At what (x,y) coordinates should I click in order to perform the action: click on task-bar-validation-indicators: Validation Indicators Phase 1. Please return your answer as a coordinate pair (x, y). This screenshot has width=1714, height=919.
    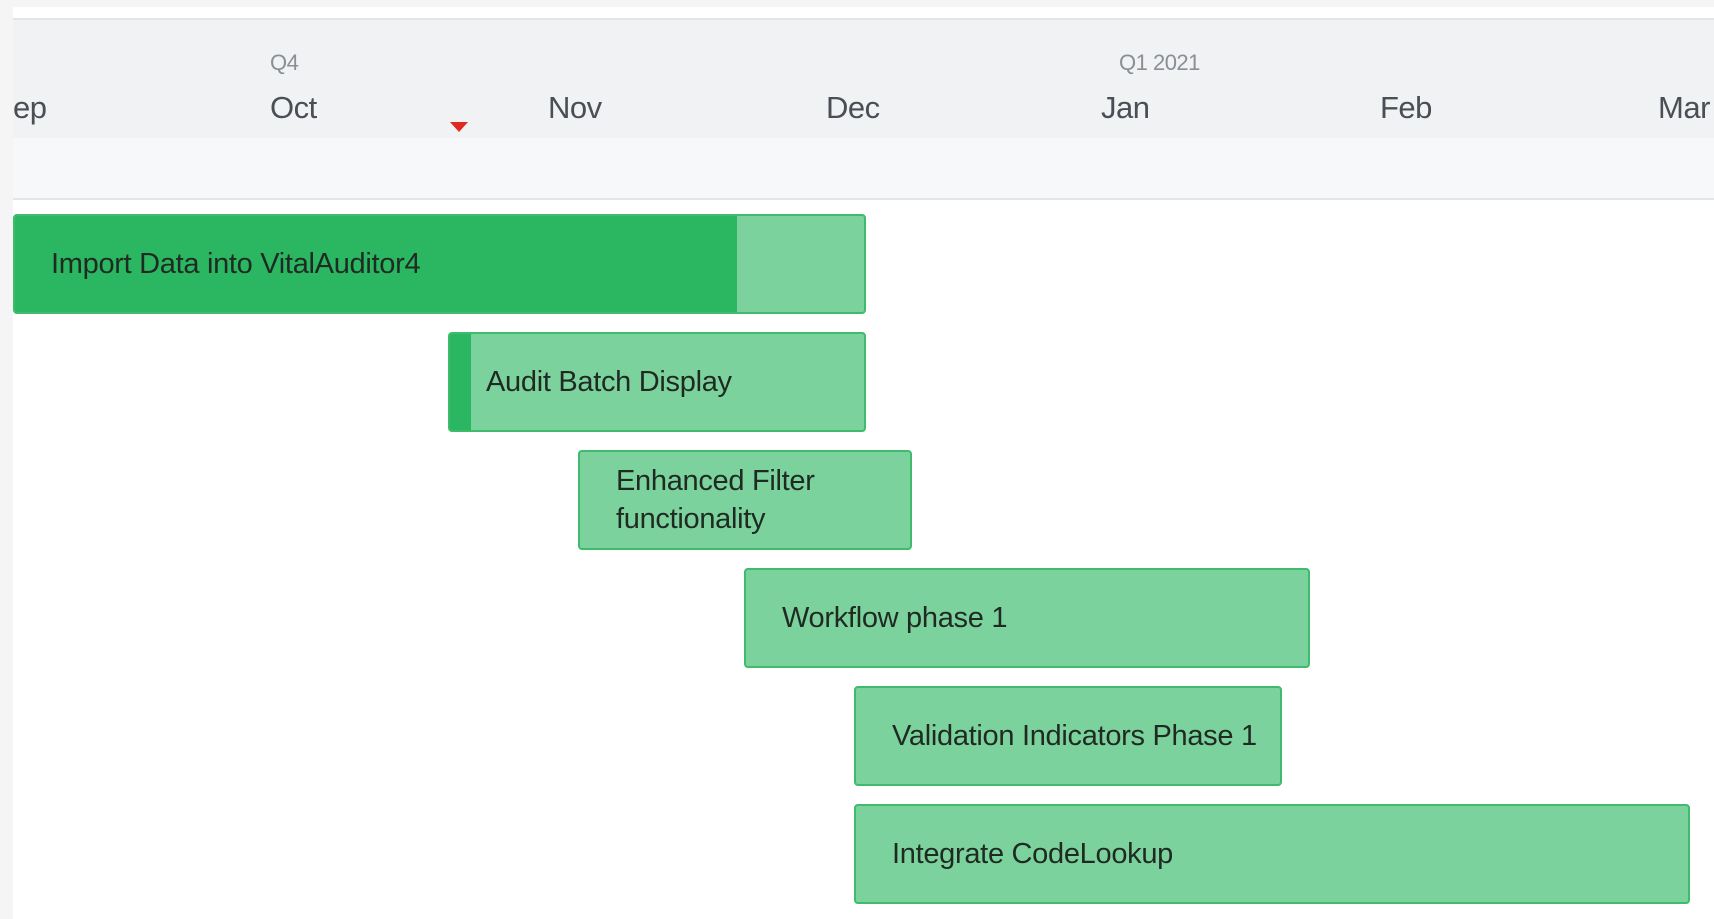
    Looking at the image, I should click on (1068, 736).